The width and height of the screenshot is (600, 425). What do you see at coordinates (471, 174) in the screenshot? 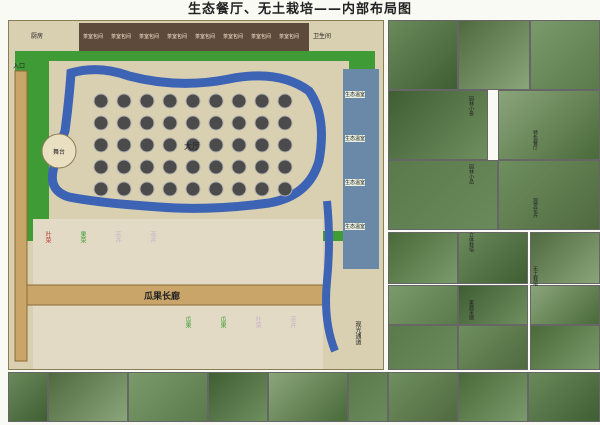
I see `photo-caption: 园林小品` at bounding box center [471, 174].